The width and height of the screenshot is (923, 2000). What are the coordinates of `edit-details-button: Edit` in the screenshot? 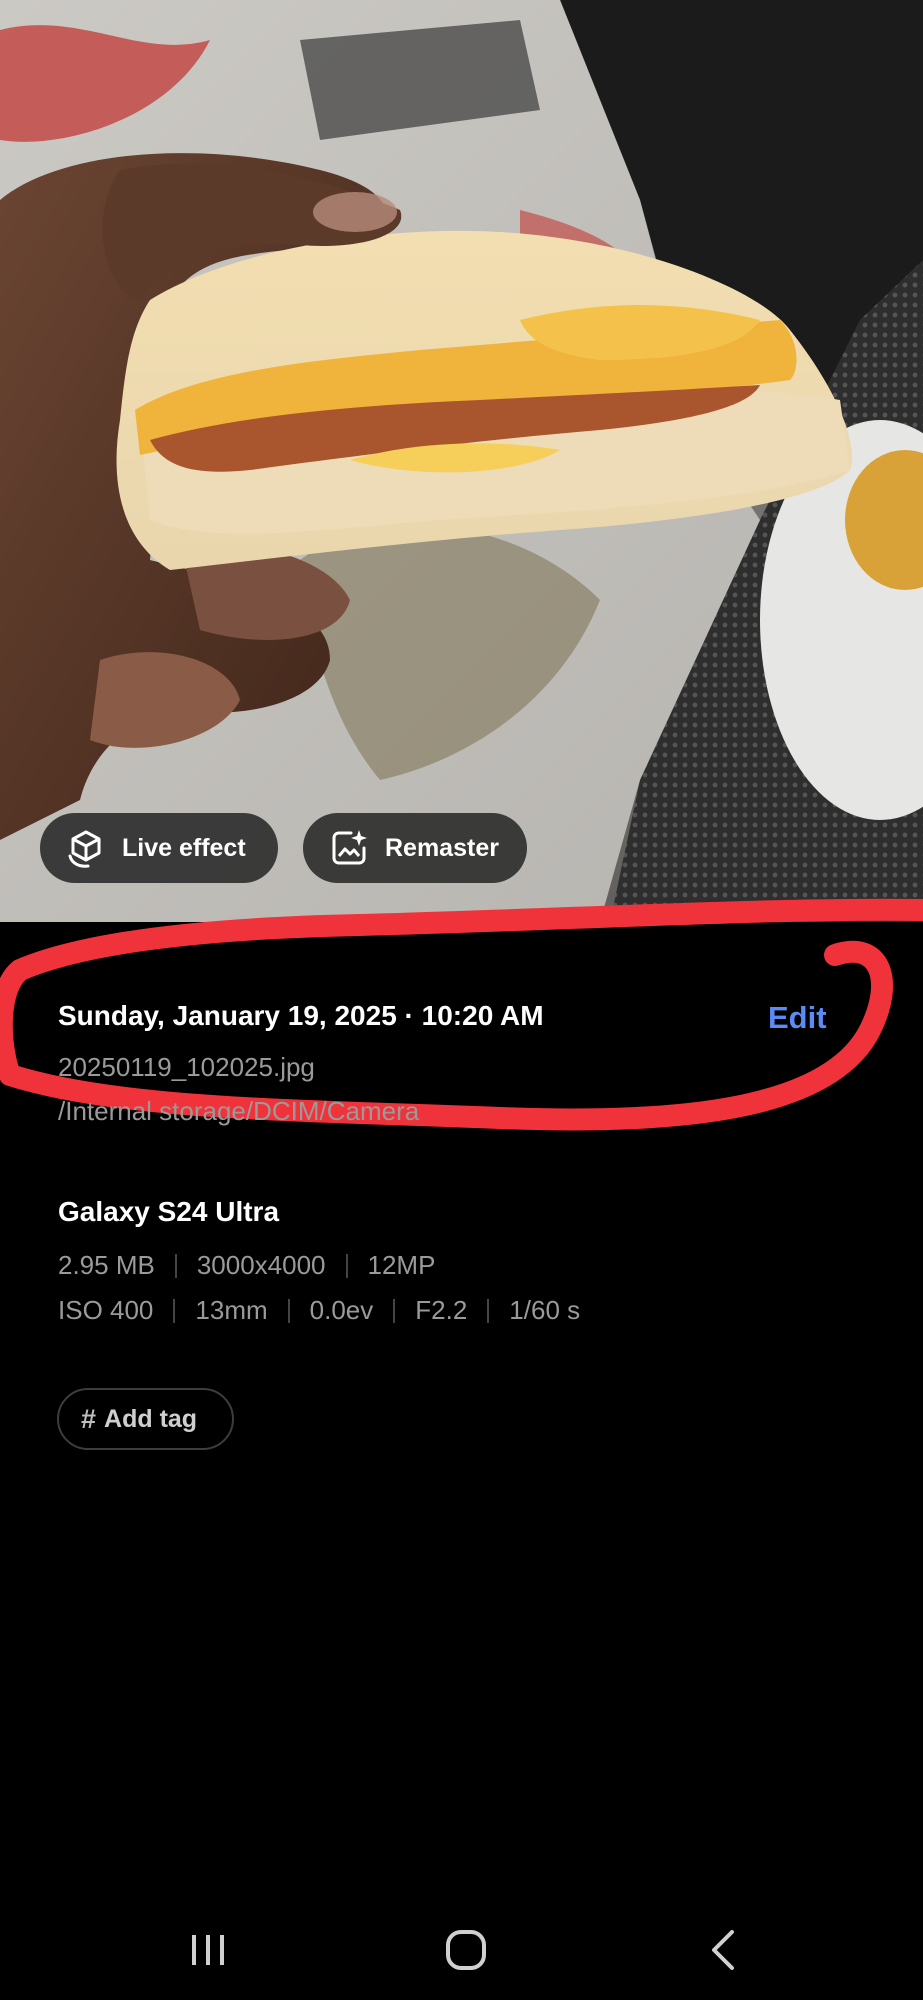 It's located at (797, 1018).